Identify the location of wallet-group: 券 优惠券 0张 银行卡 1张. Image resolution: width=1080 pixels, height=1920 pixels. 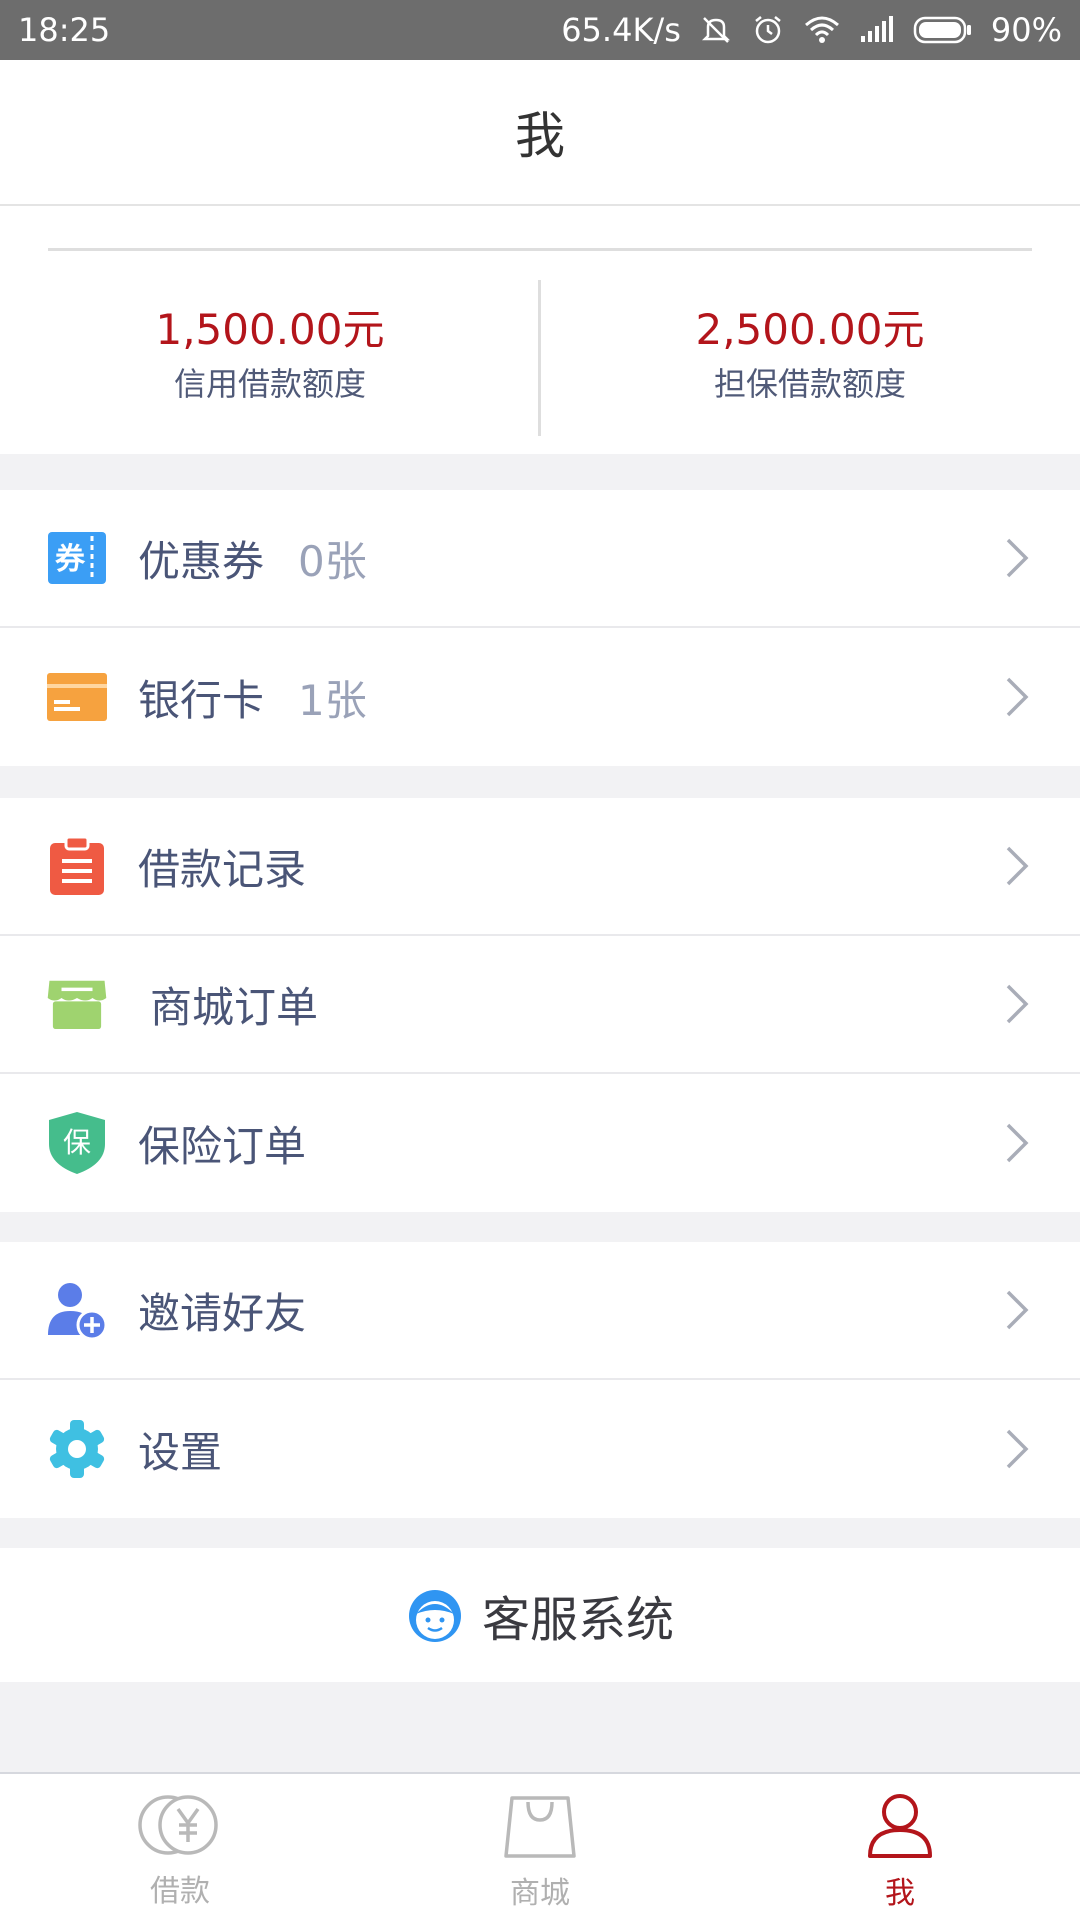
(540, 628).